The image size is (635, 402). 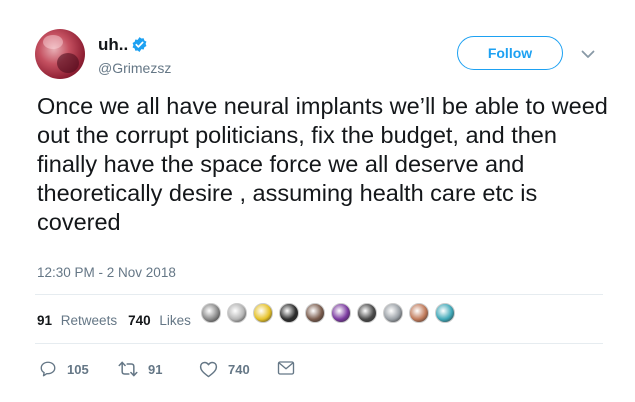 I want to click on likes-stat: 740 Likes, so click(x=159, y=320).